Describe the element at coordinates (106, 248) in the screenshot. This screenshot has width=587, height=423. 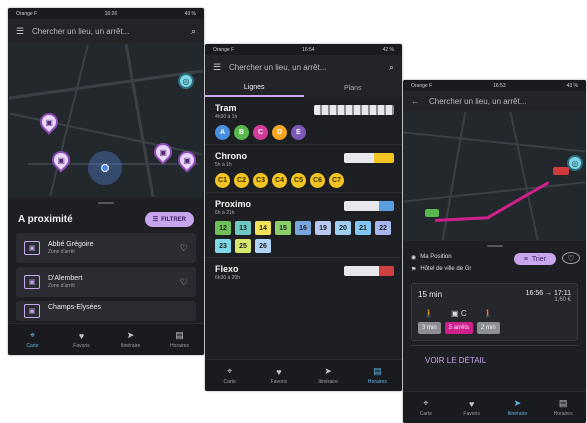
I see `list-item: ▣ Abbé Grégoire Zone d'arrêt ♡` at that location.